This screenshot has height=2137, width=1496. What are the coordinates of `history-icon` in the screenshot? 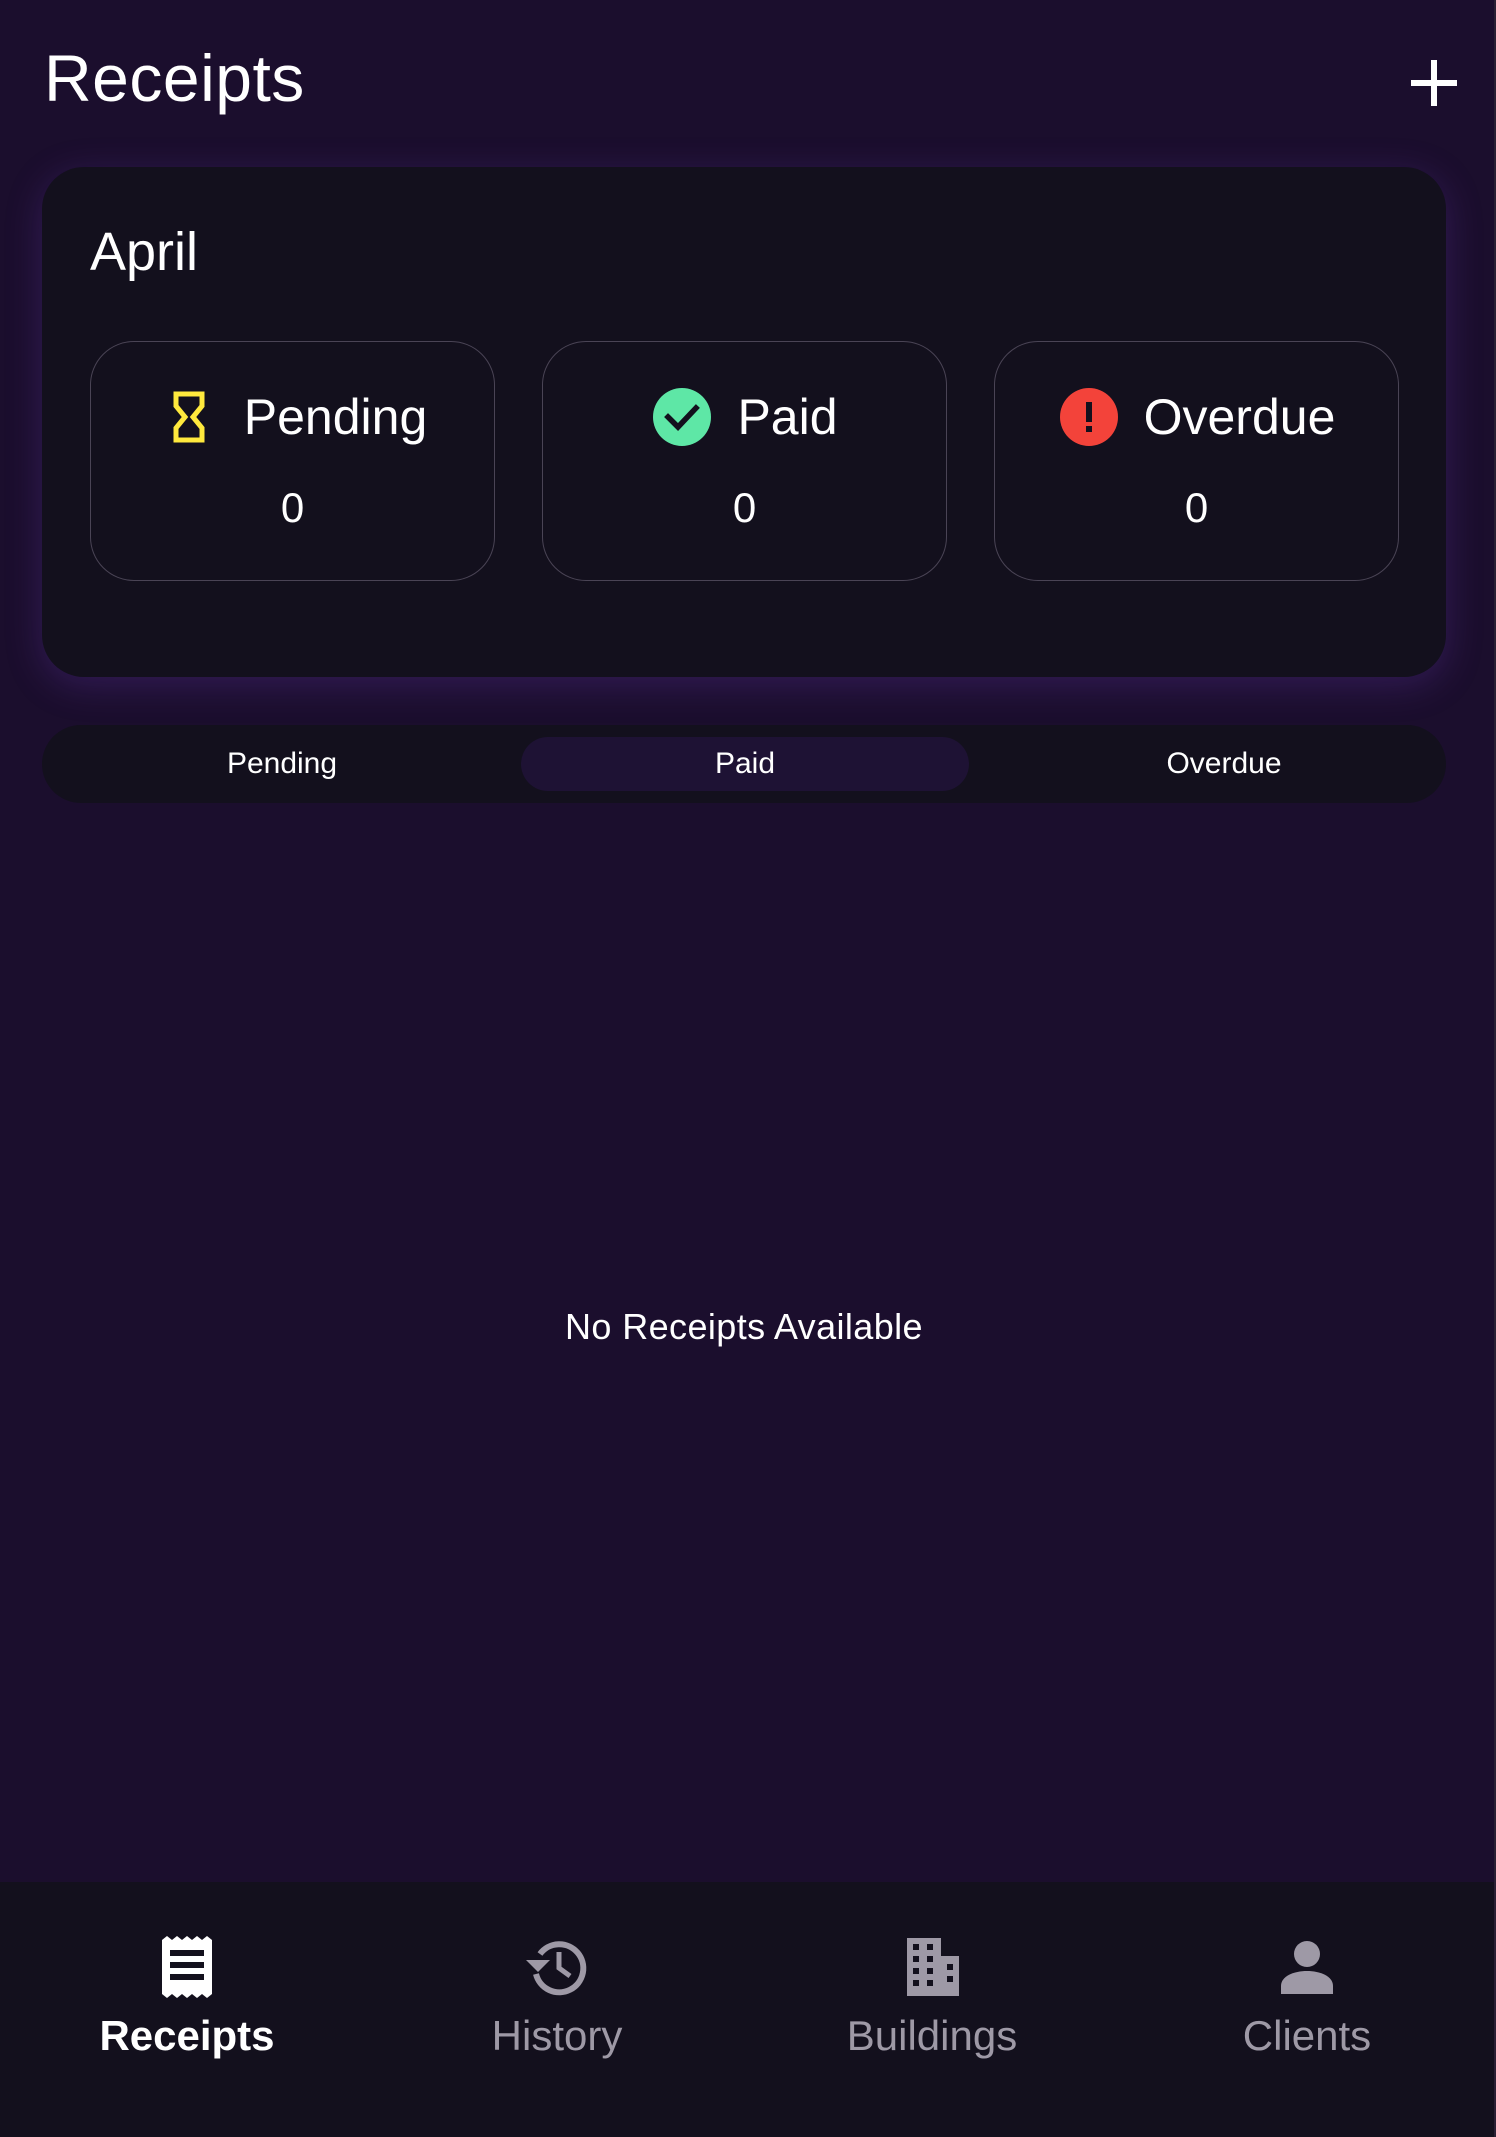 It's located at (556, 1968).